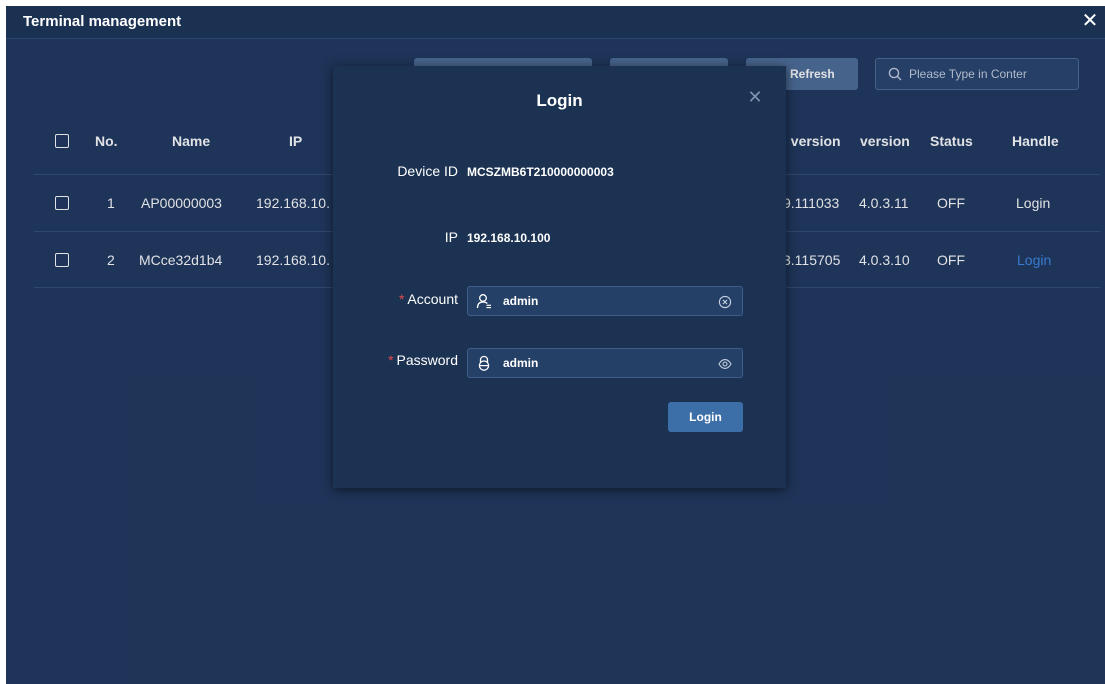  I want to click on eye-icon, so click(725, 364).